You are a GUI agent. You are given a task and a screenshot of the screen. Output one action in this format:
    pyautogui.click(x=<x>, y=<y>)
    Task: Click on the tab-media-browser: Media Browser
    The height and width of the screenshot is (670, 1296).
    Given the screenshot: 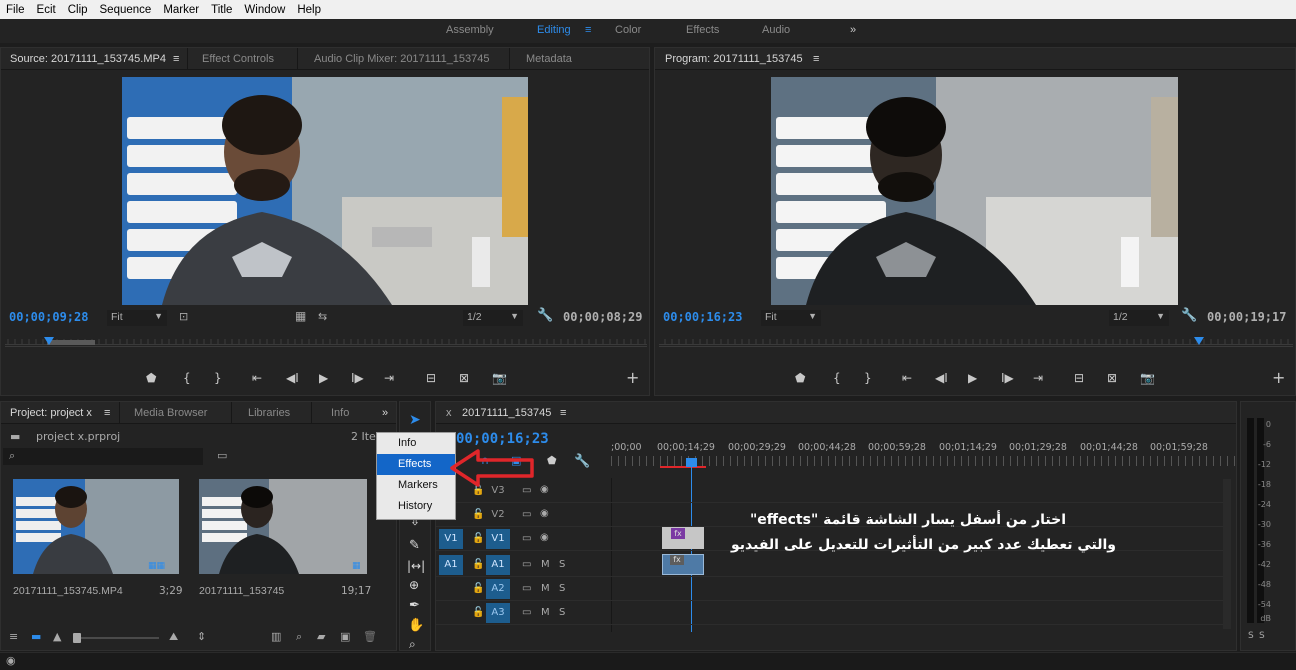 What is the action you would take?
    pyautogui.click(x=170, y=413)
    